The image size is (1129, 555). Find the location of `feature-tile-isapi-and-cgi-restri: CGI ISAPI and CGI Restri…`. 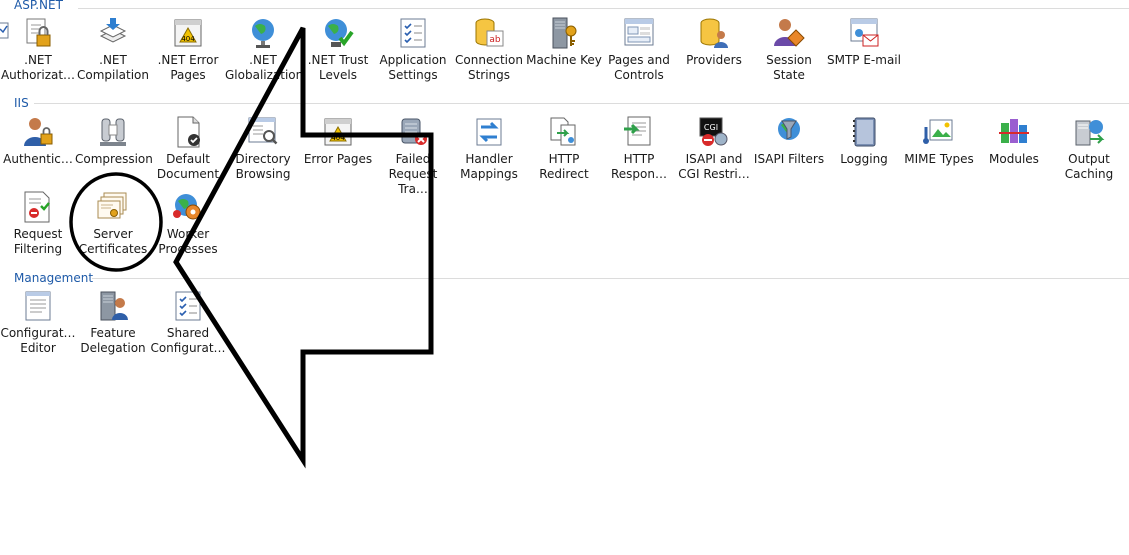

feature-tile-isapi-and-cgi-restri: CGI ISAPI and CGI Restri… is located at coordinates (714, 151).